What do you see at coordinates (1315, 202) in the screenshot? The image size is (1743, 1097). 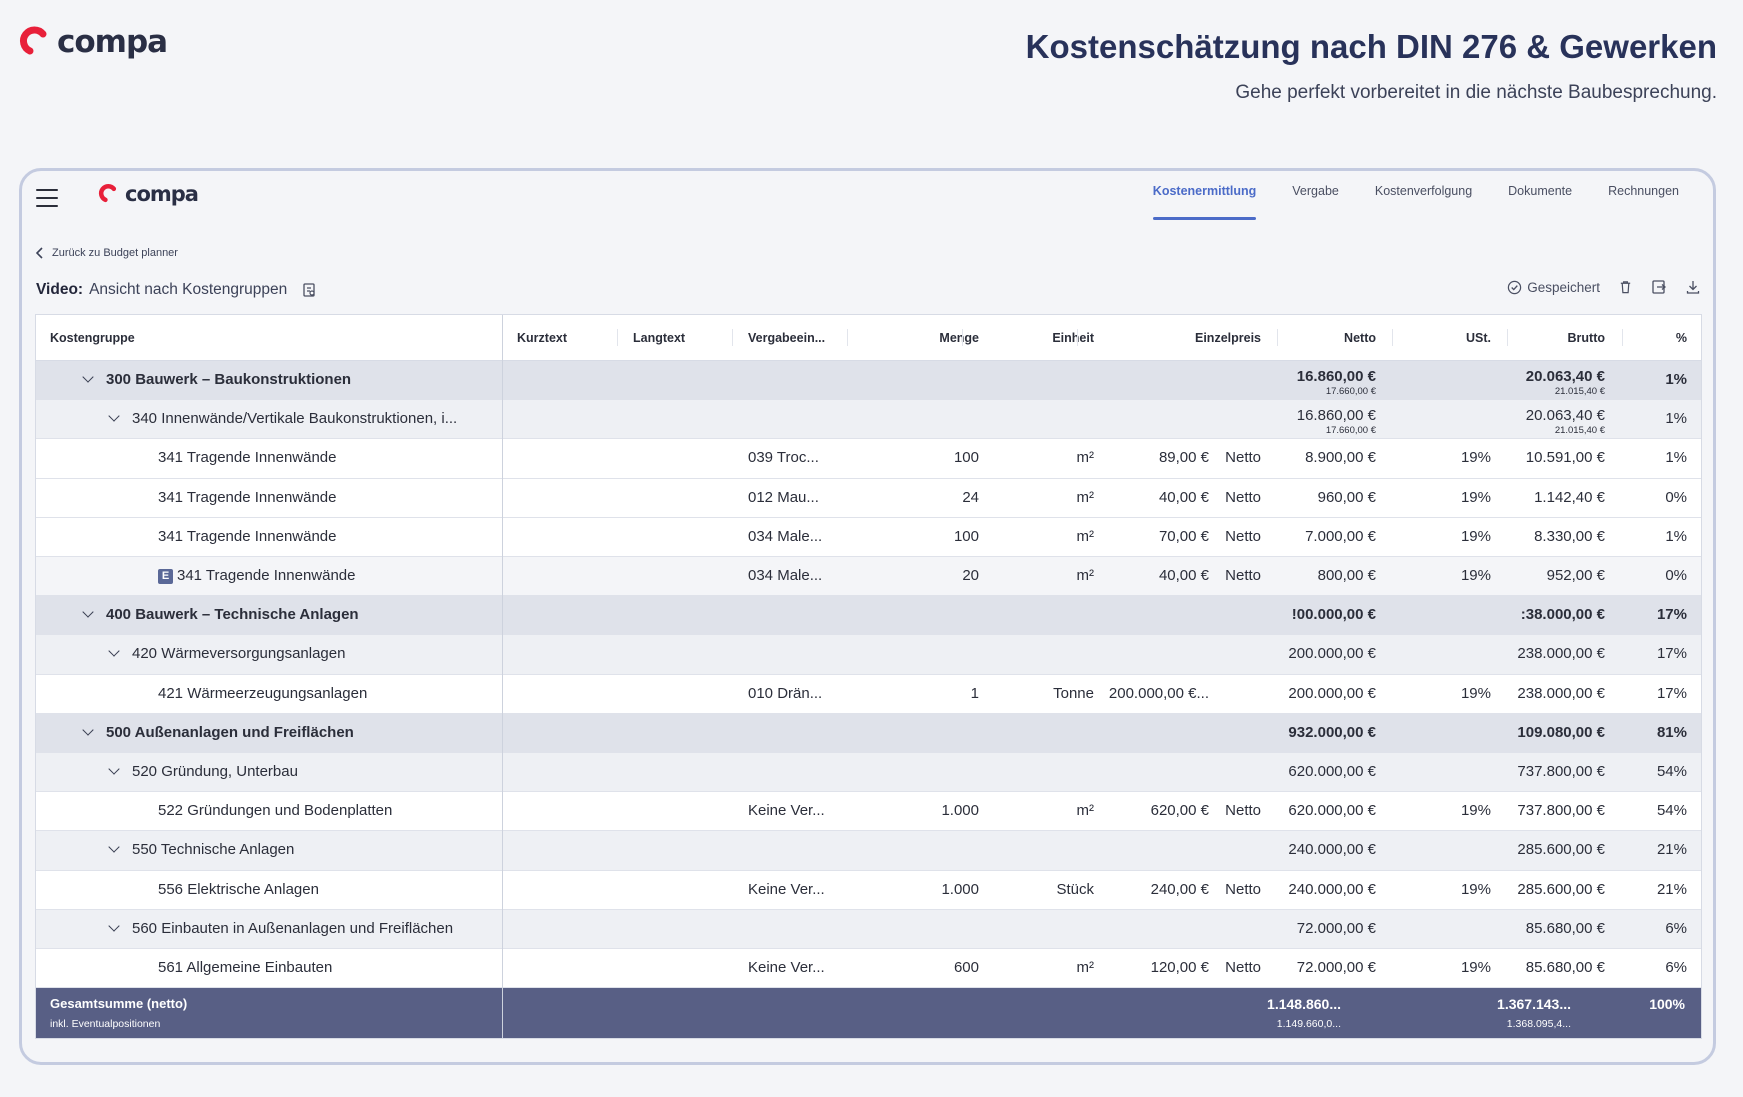 I see `tab-vergabe: Vergabe` at bounding box center [1315, 202].